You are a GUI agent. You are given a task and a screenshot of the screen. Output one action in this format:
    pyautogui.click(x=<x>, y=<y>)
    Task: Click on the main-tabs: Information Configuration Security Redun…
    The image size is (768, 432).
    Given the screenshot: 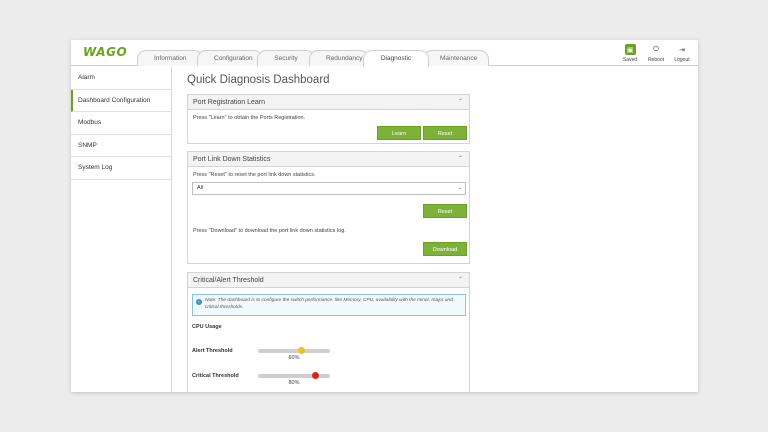 What is the action you would take?
    pyautogui.click(x=313, y=58)
    